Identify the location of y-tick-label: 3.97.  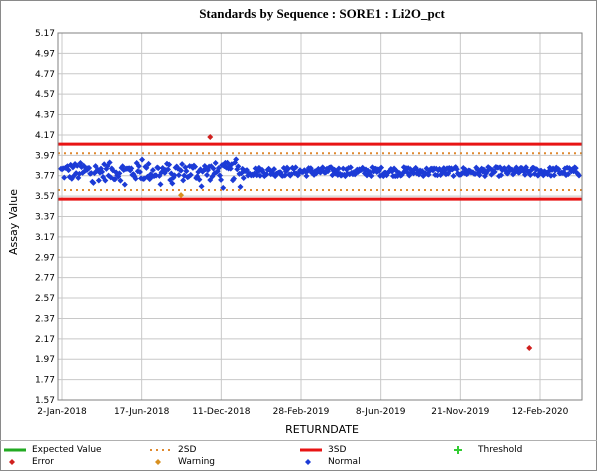
(45, 156).